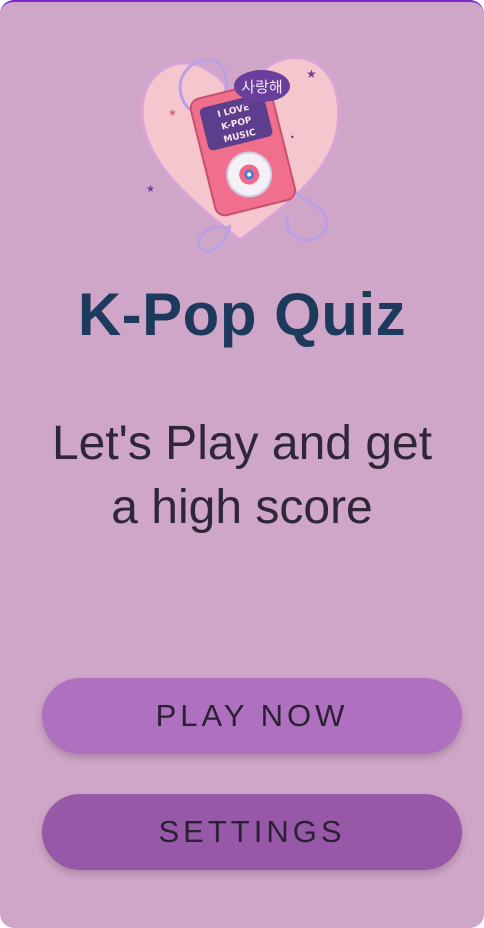  Describe the element at coordinates (242, 314) in the screenshot. I see `app-title: K-Pop Quiz` at that location.